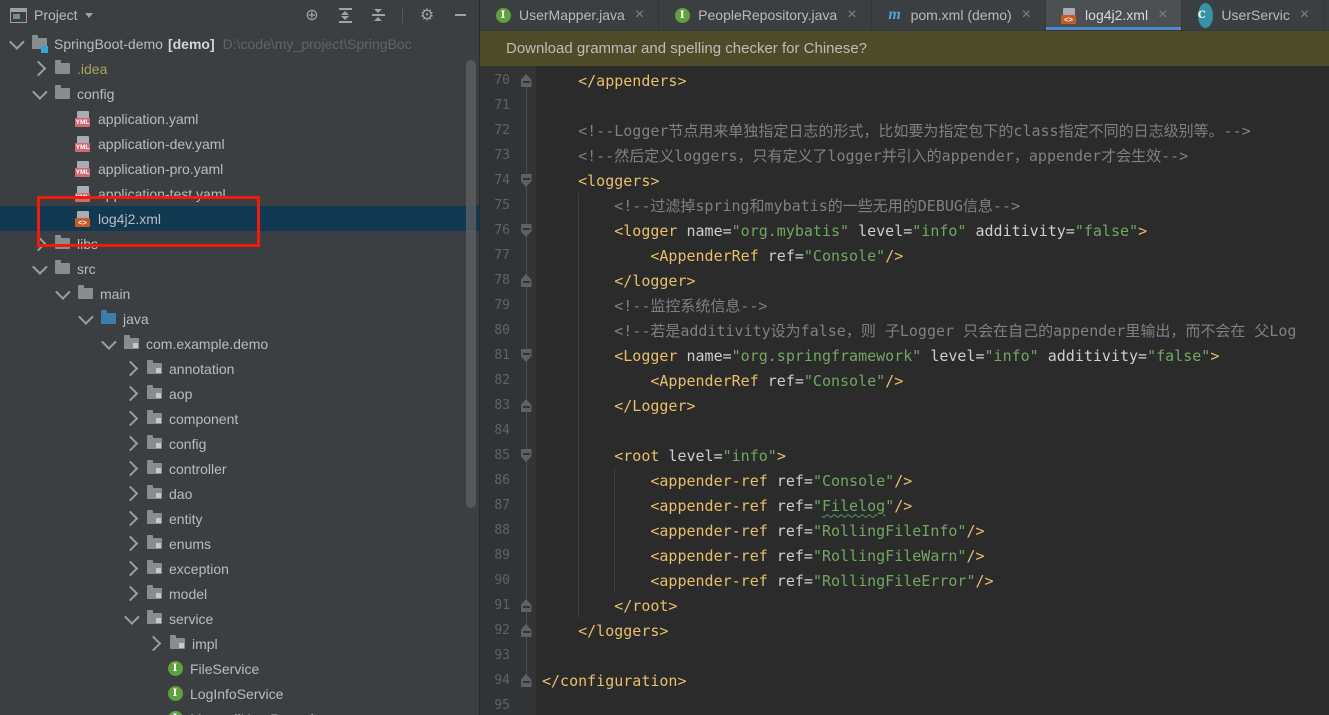 The height and width of the screenshot is (715, 1329). I want to click on tree-item: I MaxwellUserRepository, so click(239, 710).